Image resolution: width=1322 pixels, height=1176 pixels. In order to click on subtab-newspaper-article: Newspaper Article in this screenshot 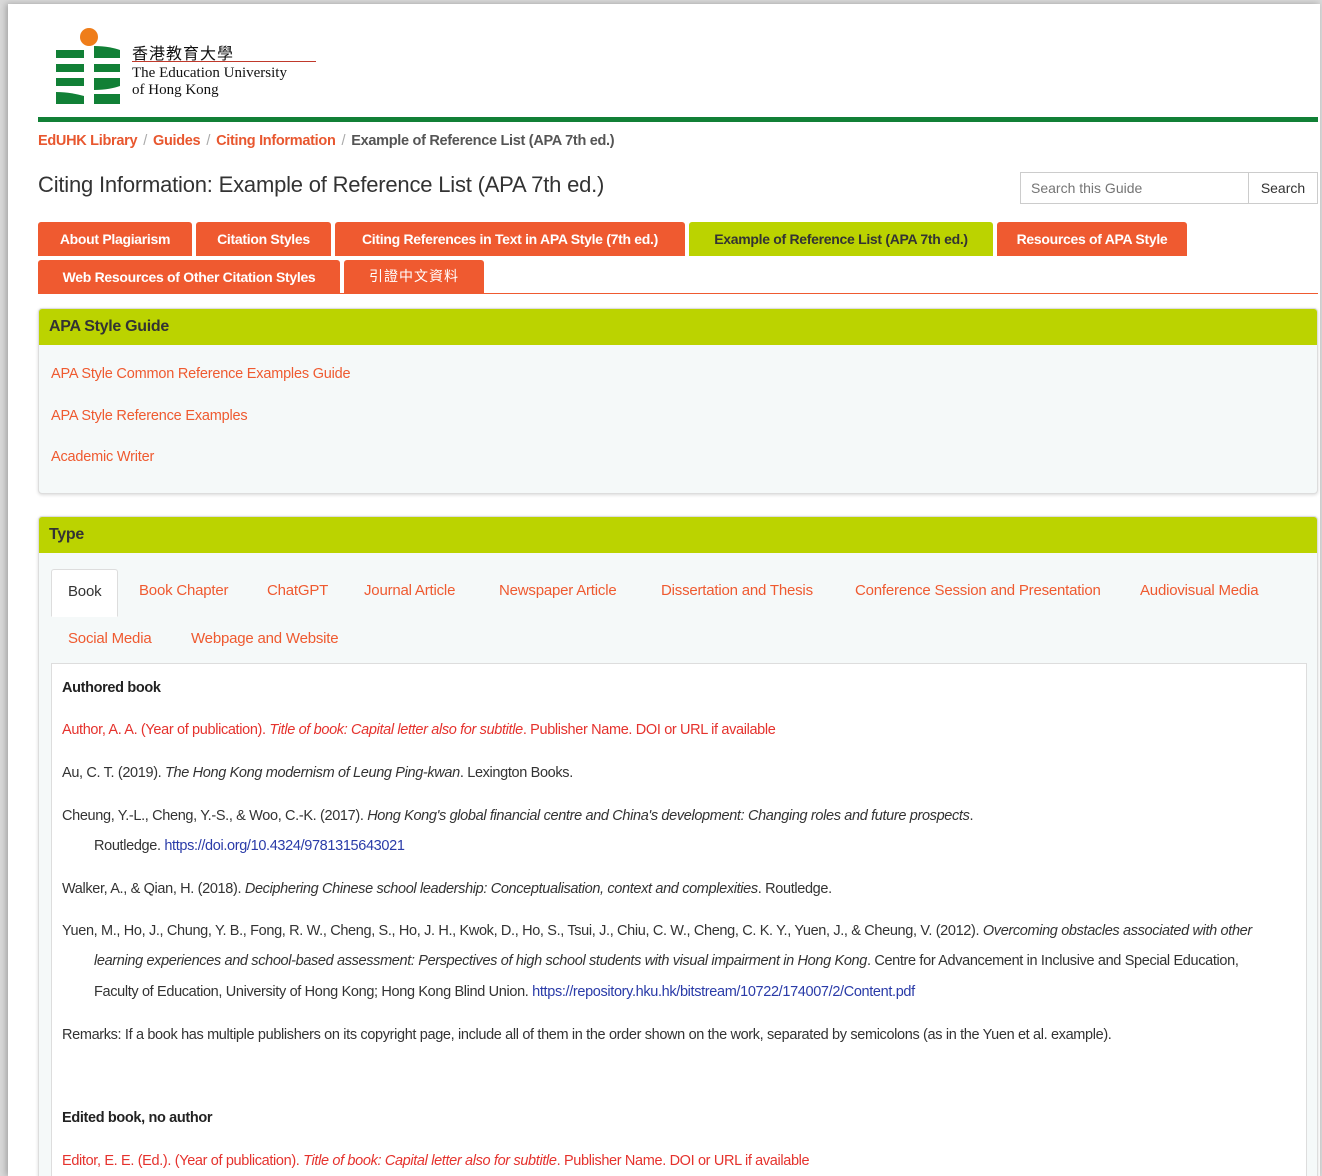, I will do `click(558, 590)`.